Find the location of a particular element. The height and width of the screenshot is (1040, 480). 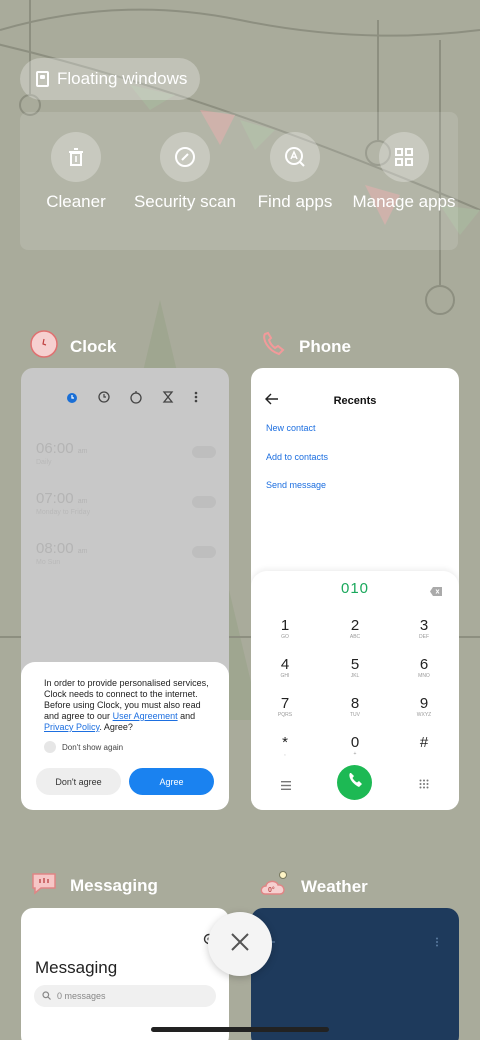

dial-key: 3 DEF is located at coordinates (424, 629).